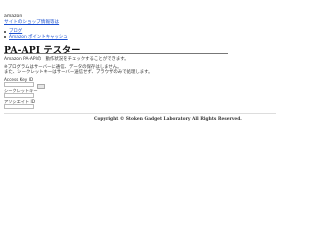  I want to click on associate-id-field, so click(19, 106).